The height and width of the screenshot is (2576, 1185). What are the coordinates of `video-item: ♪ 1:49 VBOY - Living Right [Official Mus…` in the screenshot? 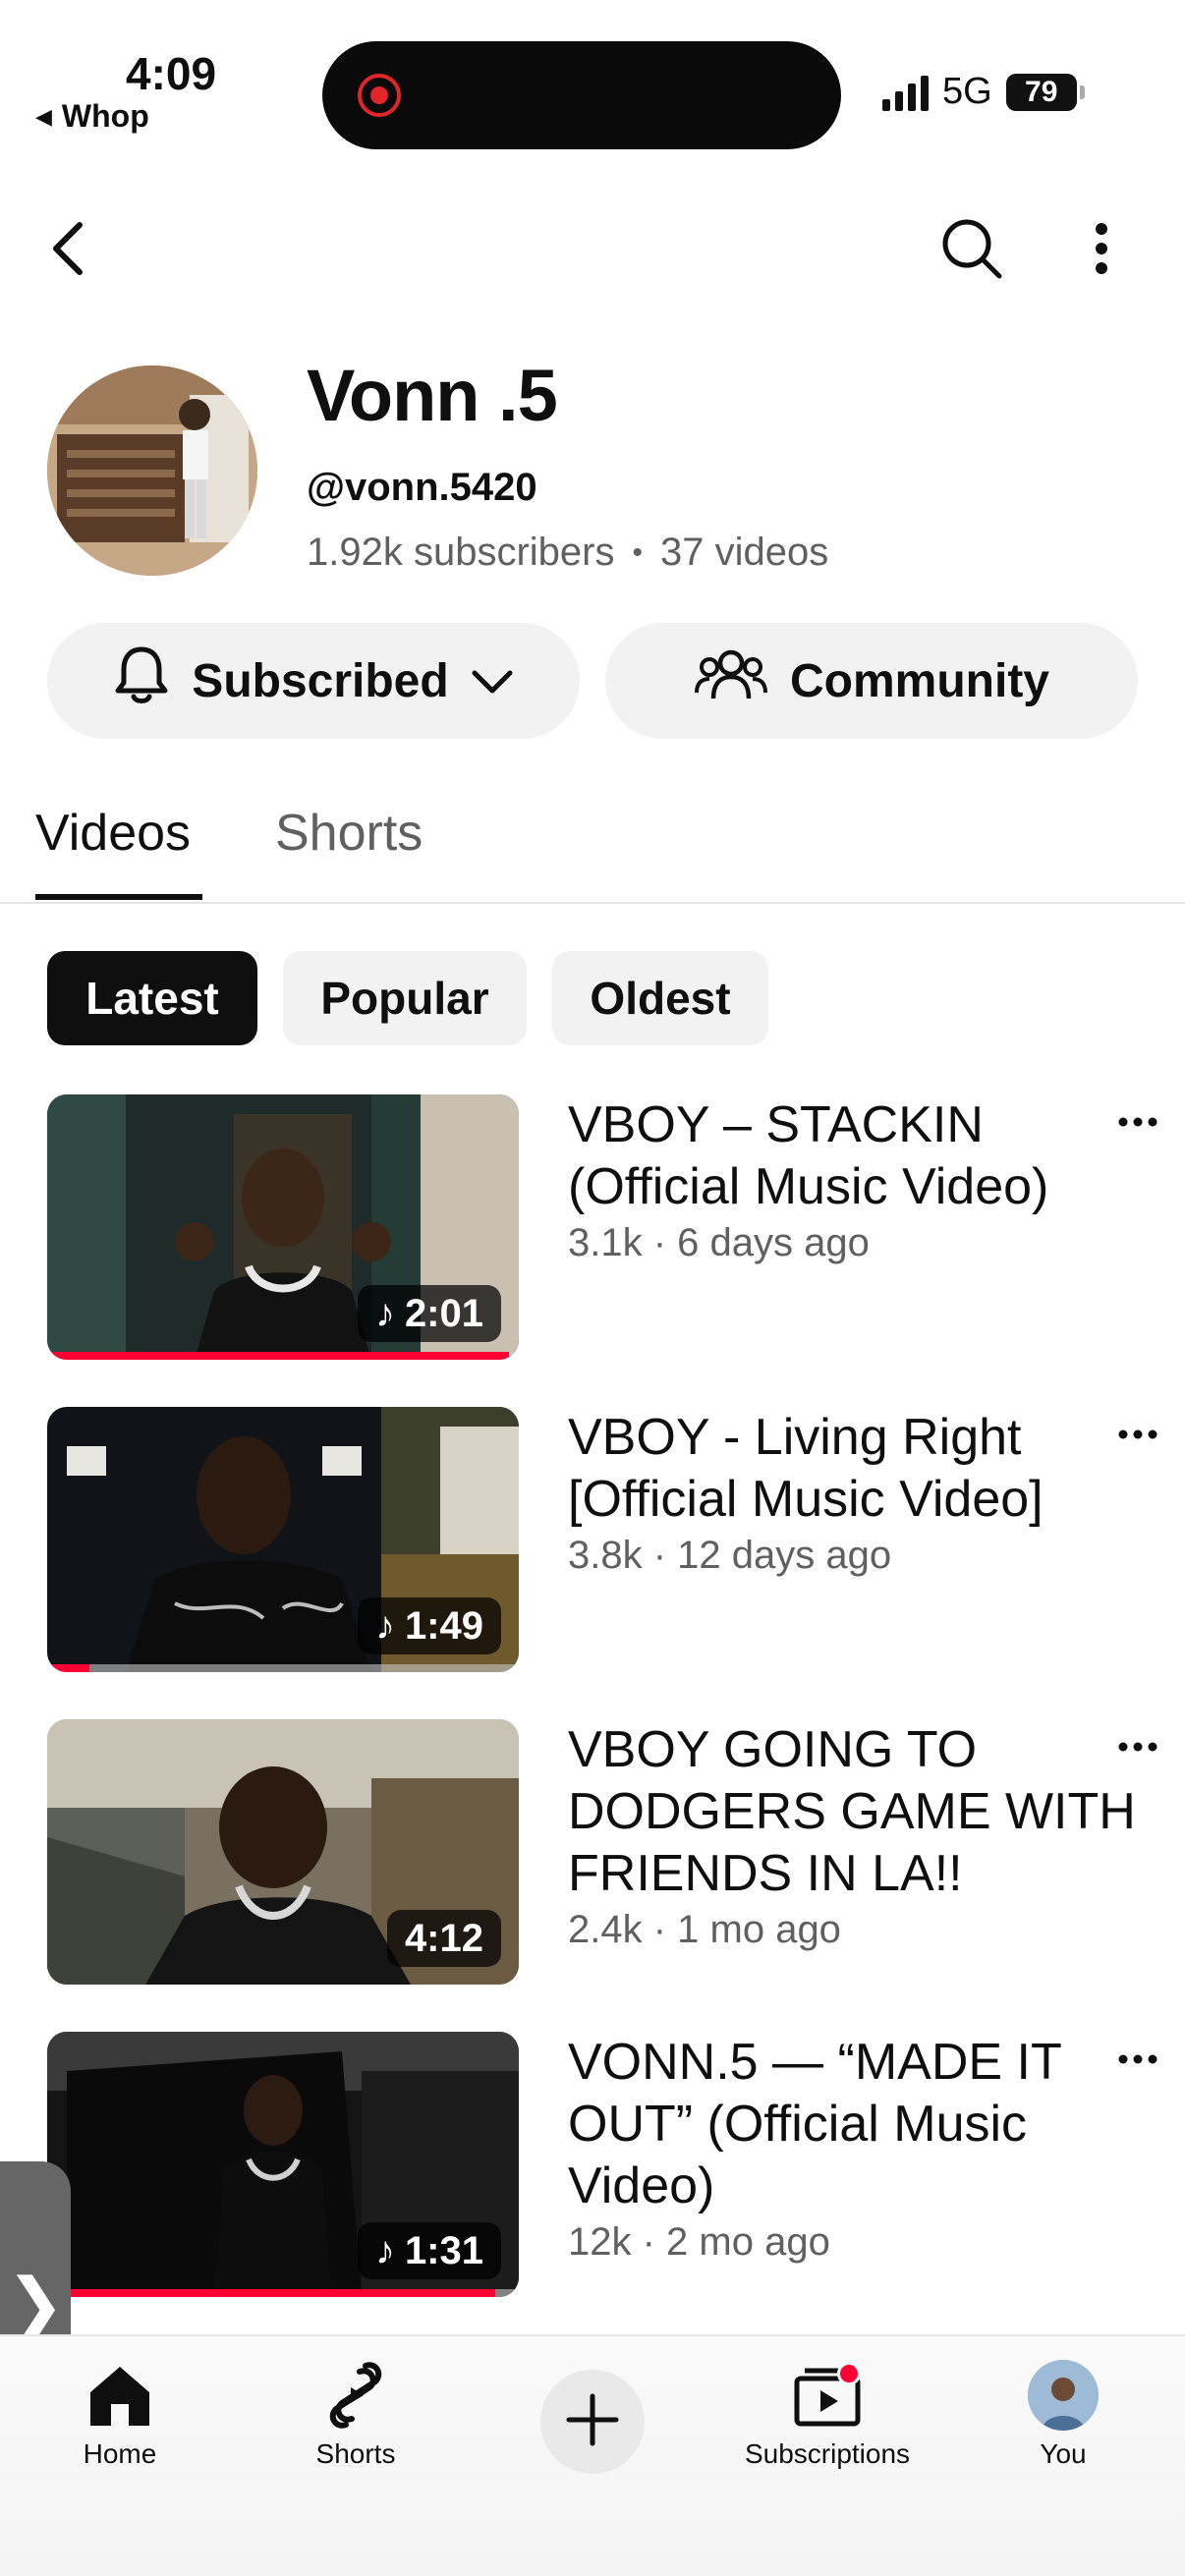 It's located at (602, 1539).